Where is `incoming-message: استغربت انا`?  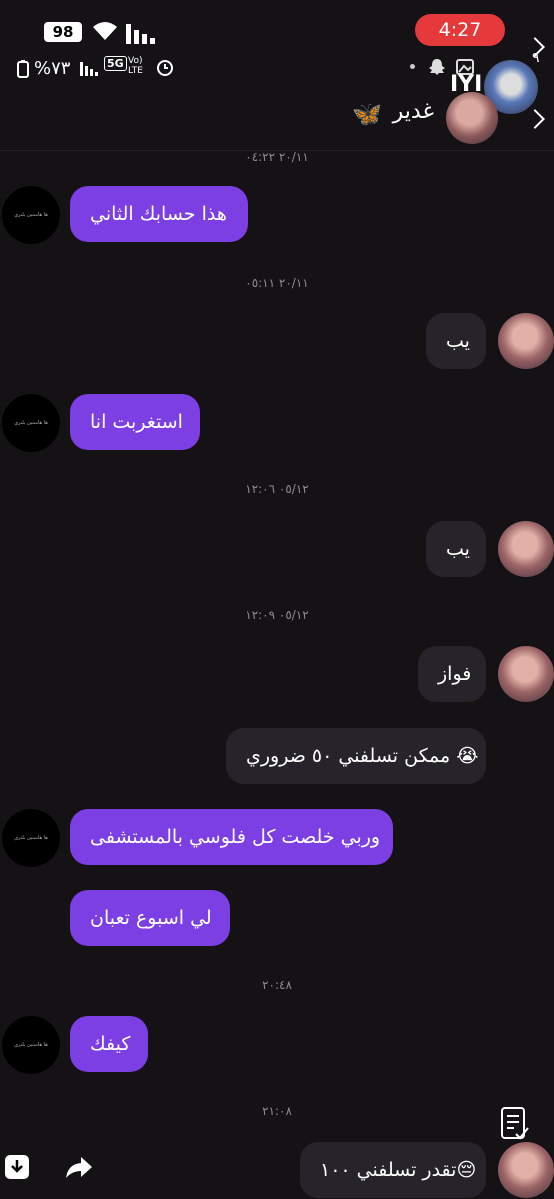
incoming-message: استغربت انا is located at coordinates (135, 422).